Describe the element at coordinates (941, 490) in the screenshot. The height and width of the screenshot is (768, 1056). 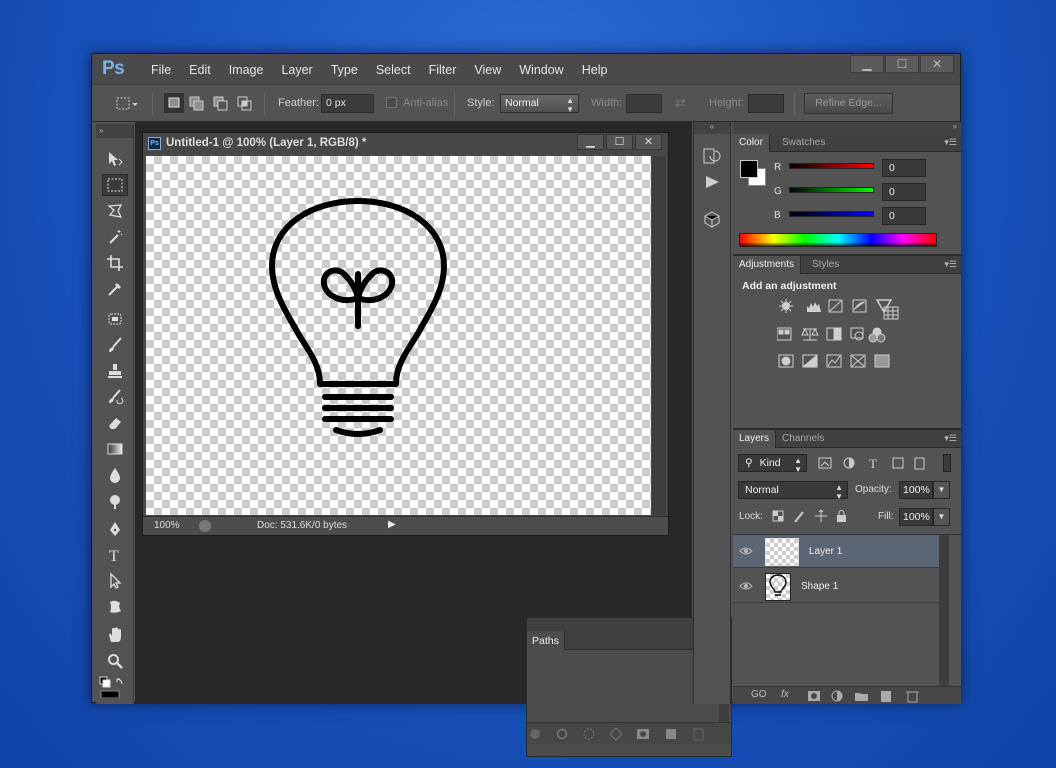
I see `opacity-dropdown-icon: ▼` at that location.